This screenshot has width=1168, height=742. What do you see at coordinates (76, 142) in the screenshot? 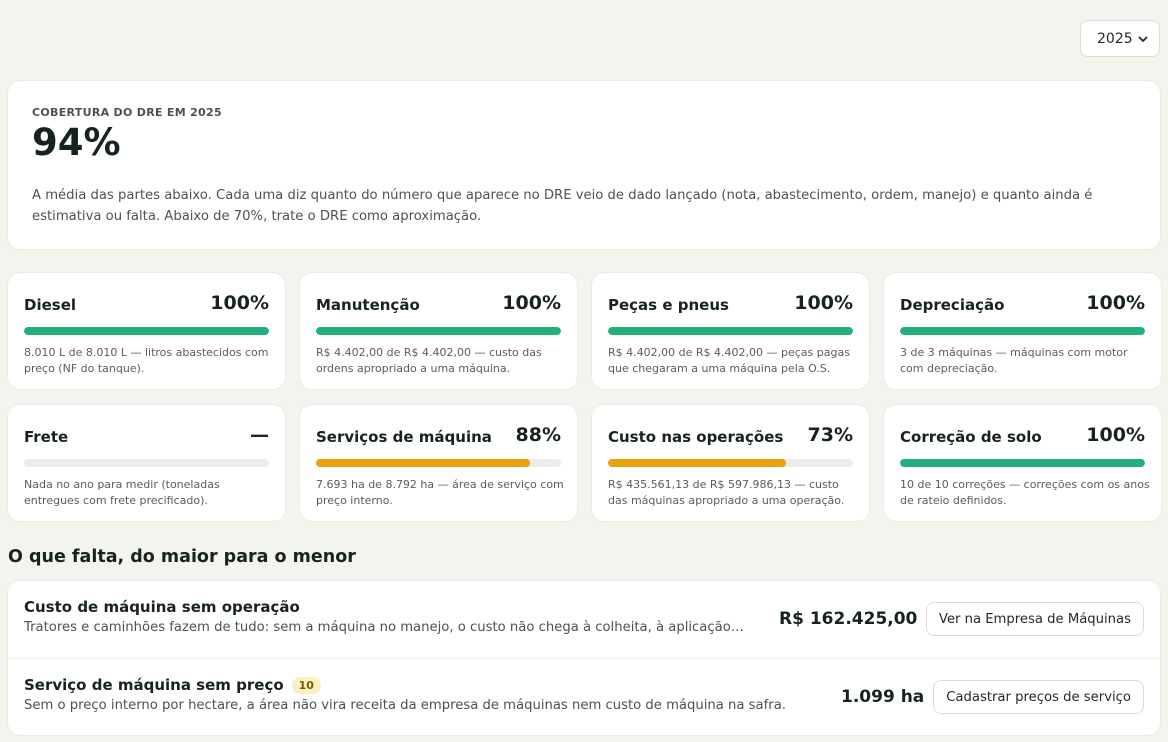
I see `coverage-value: 94%` at bounding box center [76, 142].